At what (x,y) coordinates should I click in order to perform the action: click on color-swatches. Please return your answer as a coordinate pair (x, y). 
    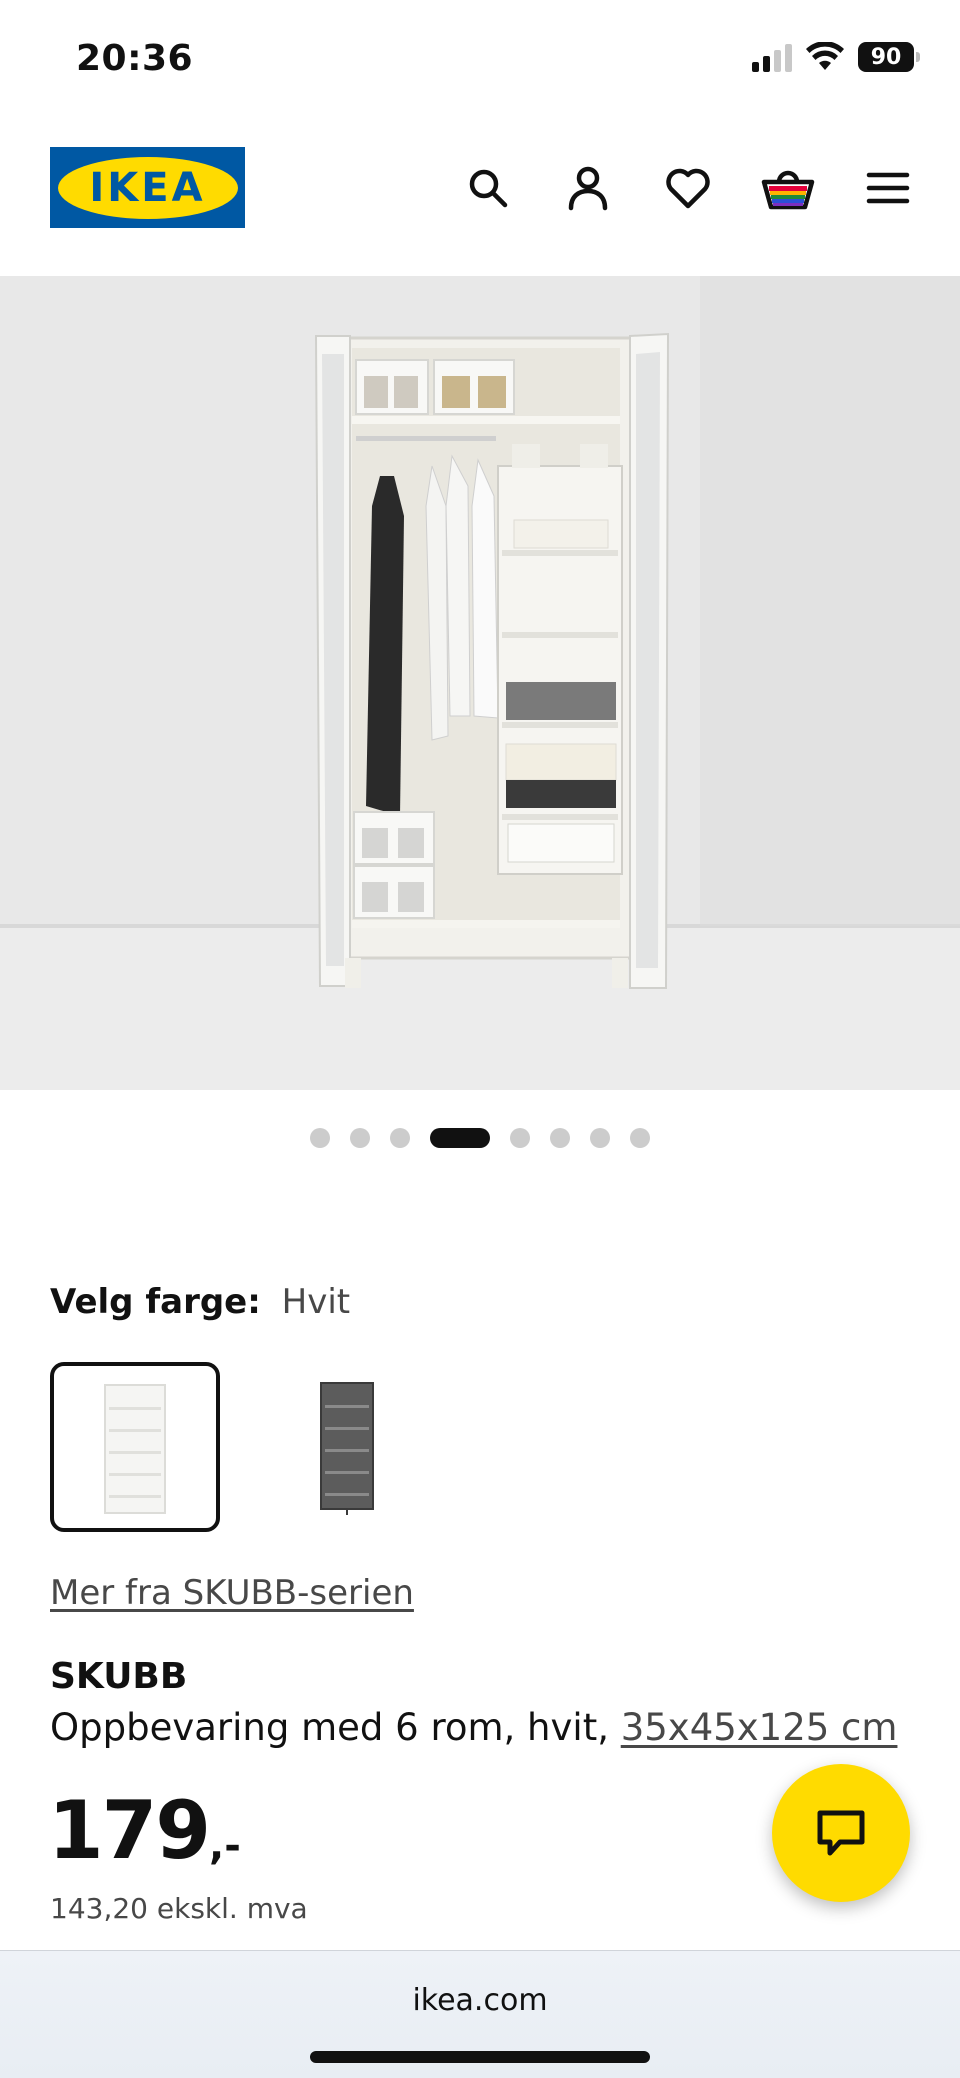
    Looking at the image, I should click on (238, 1447).